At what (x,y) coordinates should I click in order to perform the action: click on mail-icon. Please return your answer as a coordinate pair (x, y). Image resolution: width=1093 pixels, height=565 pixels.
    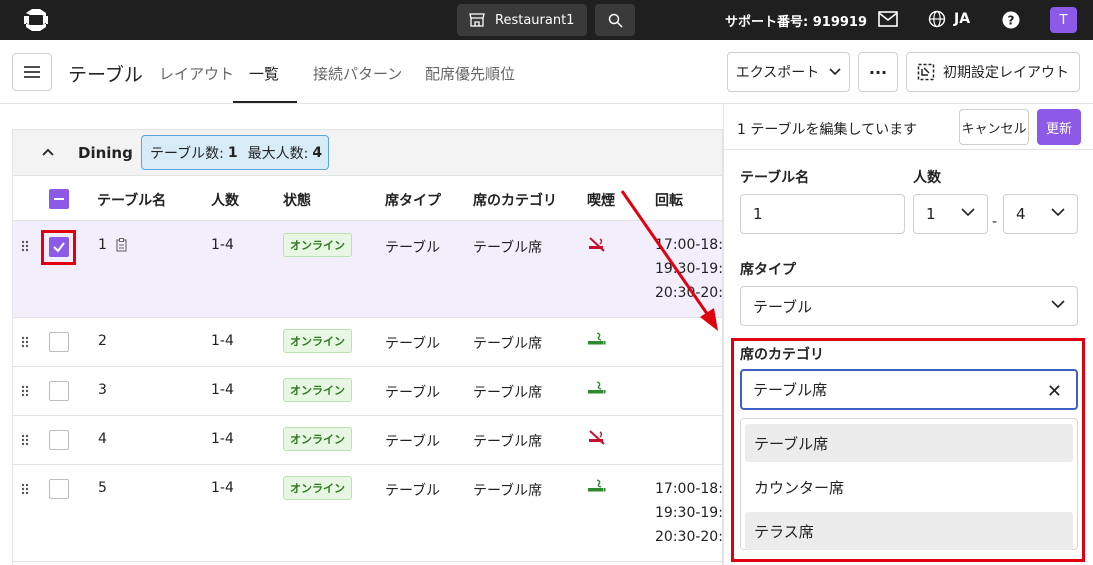
    Looking at the image, I should click on (888, 19).